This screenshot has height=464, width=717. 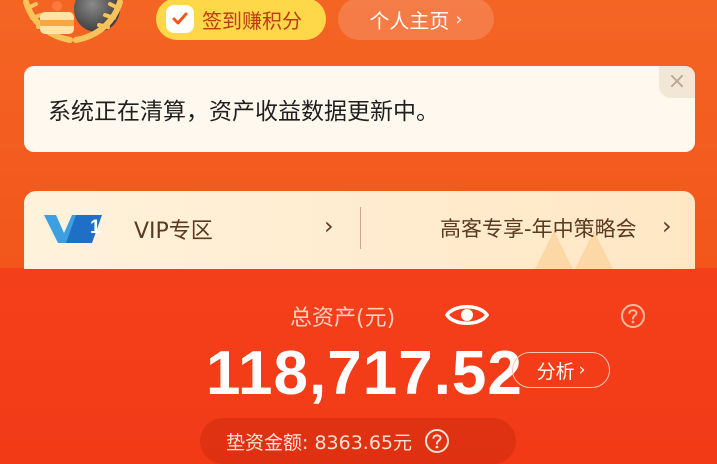 I want to click on notice-text: 系统正在清算，资产收益数据更新中。, so click(x=243, y=112).